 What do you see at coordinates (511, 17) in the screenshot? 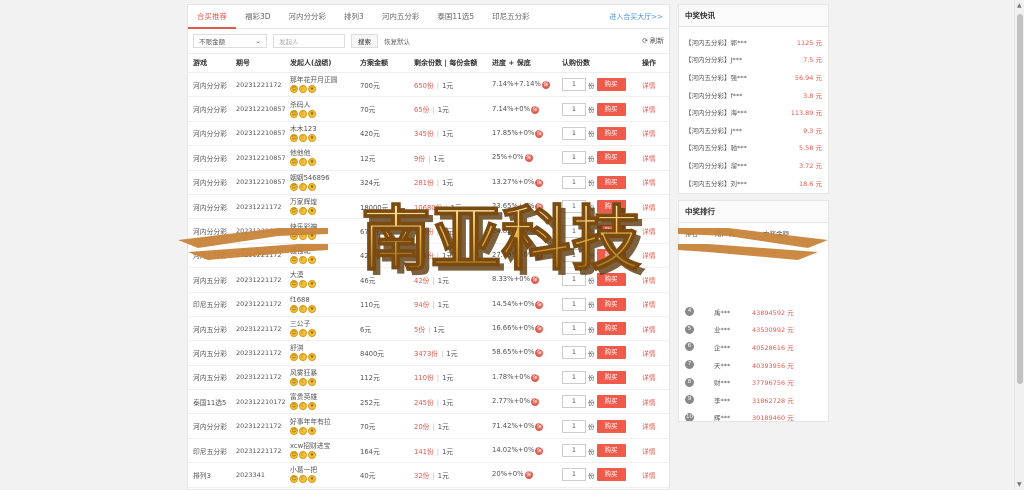
I see `tab-indo-5fc: 印尼五分彩` at bounding box center [511, 17].